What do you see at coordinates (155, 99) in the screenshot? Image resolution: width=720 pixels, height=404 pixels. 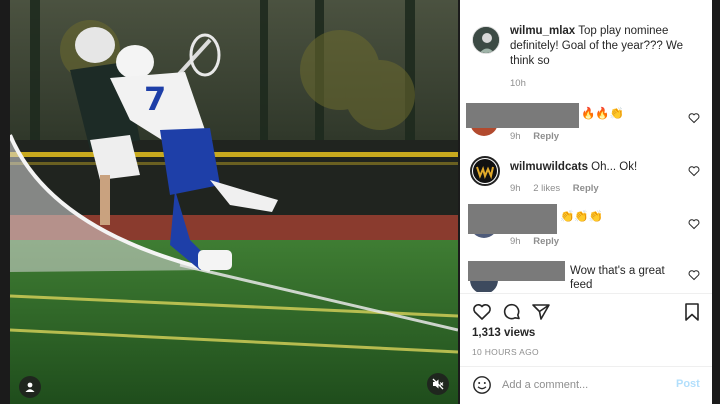 I see `jersey-number: 7` at bounding box center [155, 99].